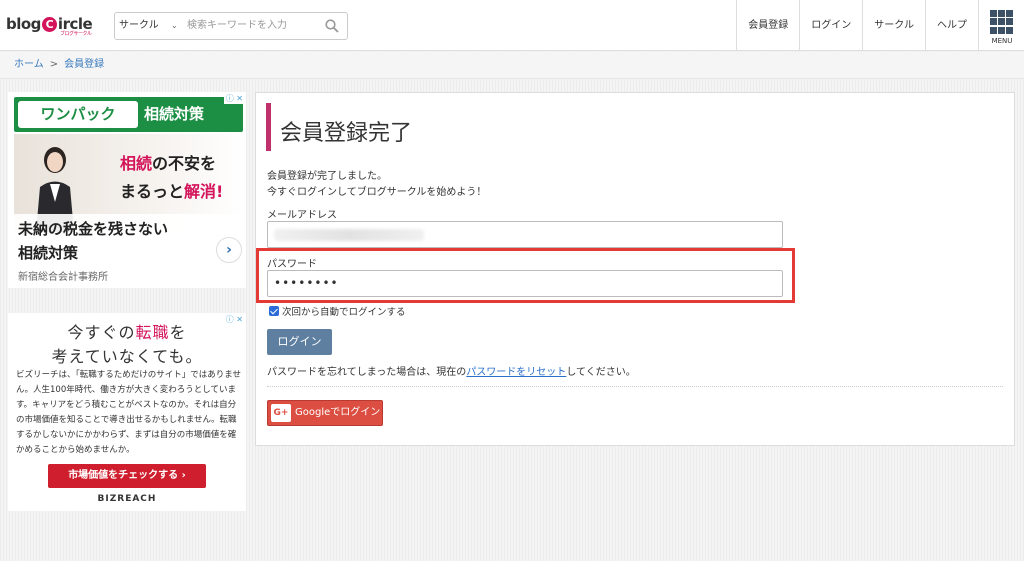  I want to click on password-label: パスワード, so click(292, 264).